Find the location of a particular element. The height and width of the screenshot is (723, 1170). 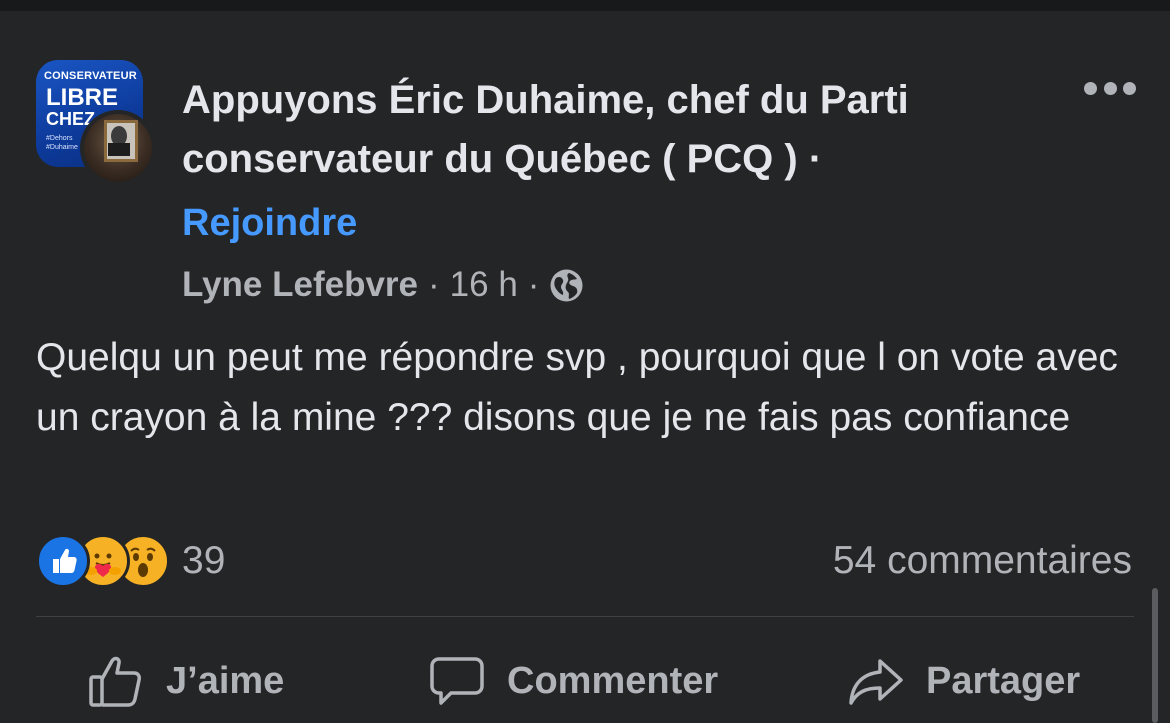

globe-icon is located at coordinates (566, 285).